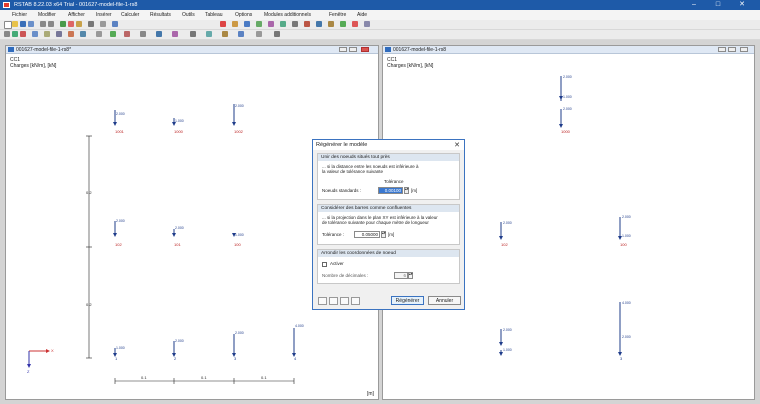 This screenshot has height=404, width=760. Describe the element at coordinates (742, 5) in the screenshot. I see `close-button: ✕` at that location.